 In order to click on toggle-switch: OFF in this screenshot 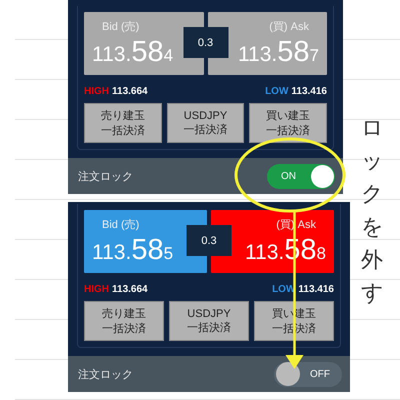, I will do `click(308, 374)`.